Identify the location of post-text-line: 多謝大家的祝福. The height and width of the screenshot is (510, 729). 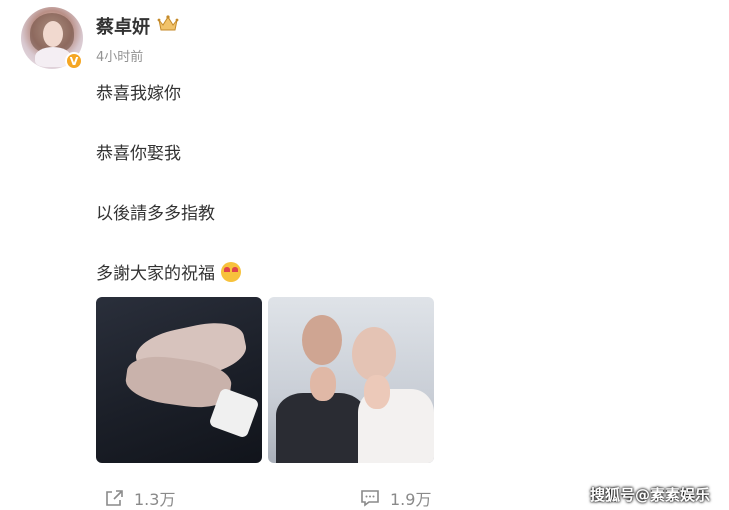
(155, 274).